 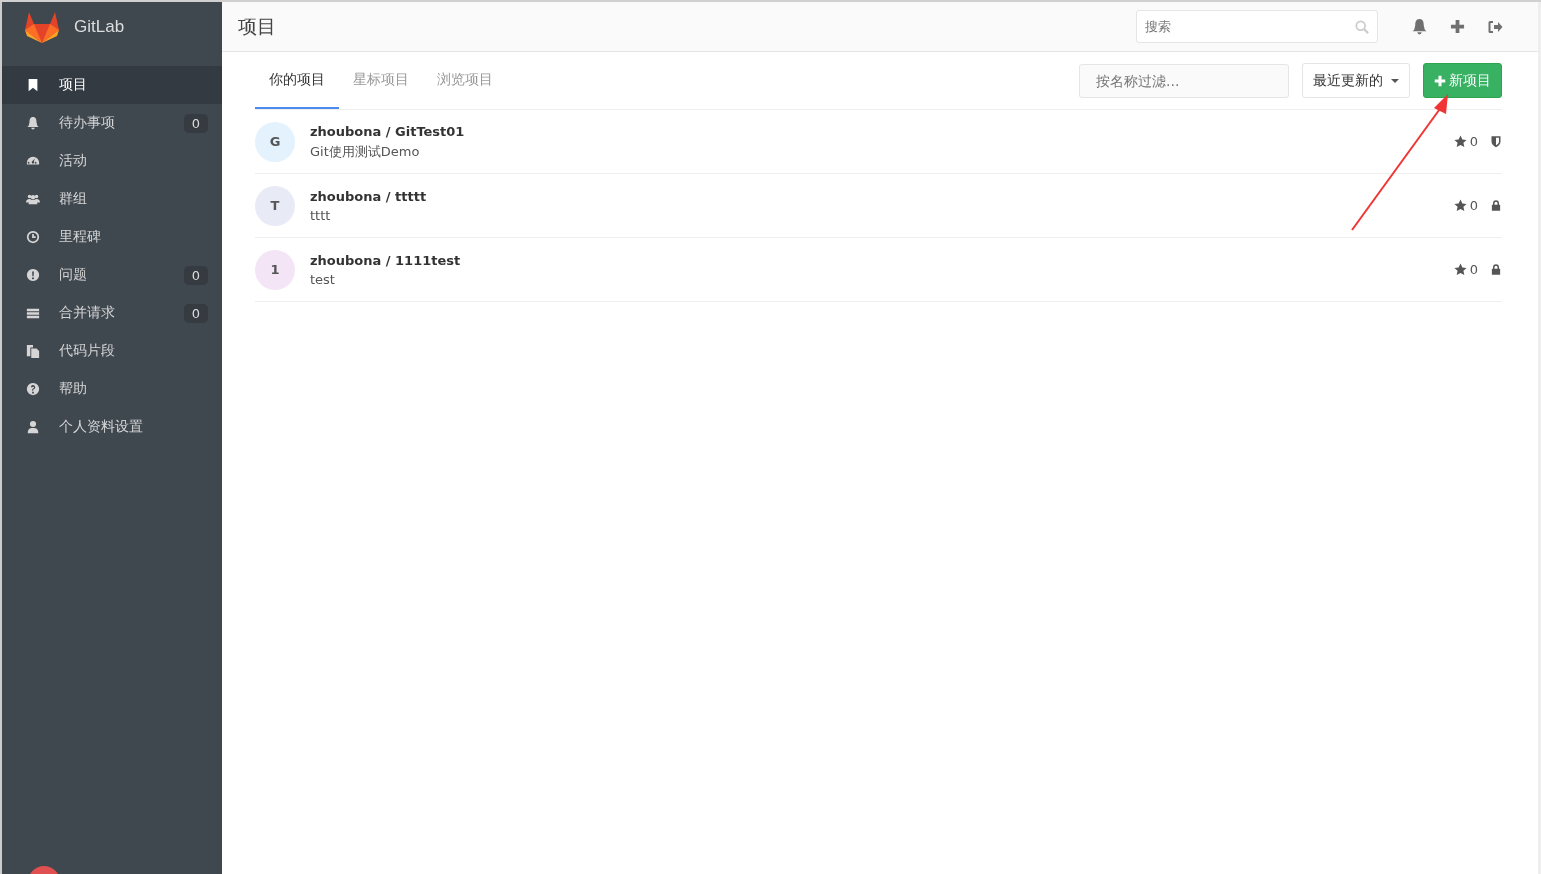 What do you see at coordinates (73, 199) in the screenshot?
I see `nav-label: 群组` at bounding box center [73, 199].